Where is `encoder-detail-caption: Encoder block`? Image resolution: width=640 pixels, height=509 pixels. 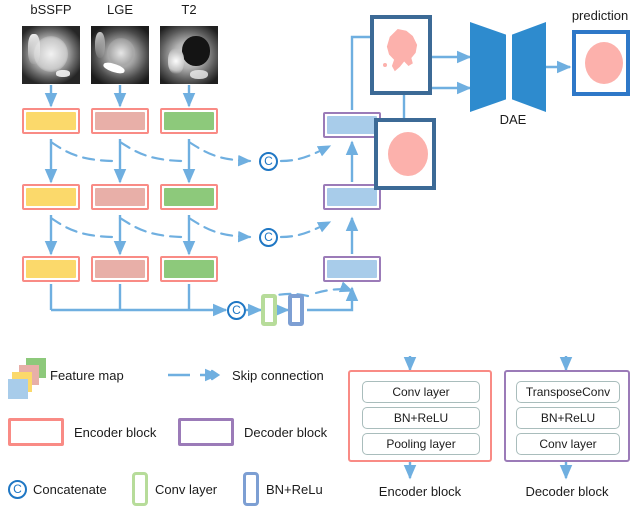
encoder-detail-caption: Encoder block is located at coordinates (420, 491).